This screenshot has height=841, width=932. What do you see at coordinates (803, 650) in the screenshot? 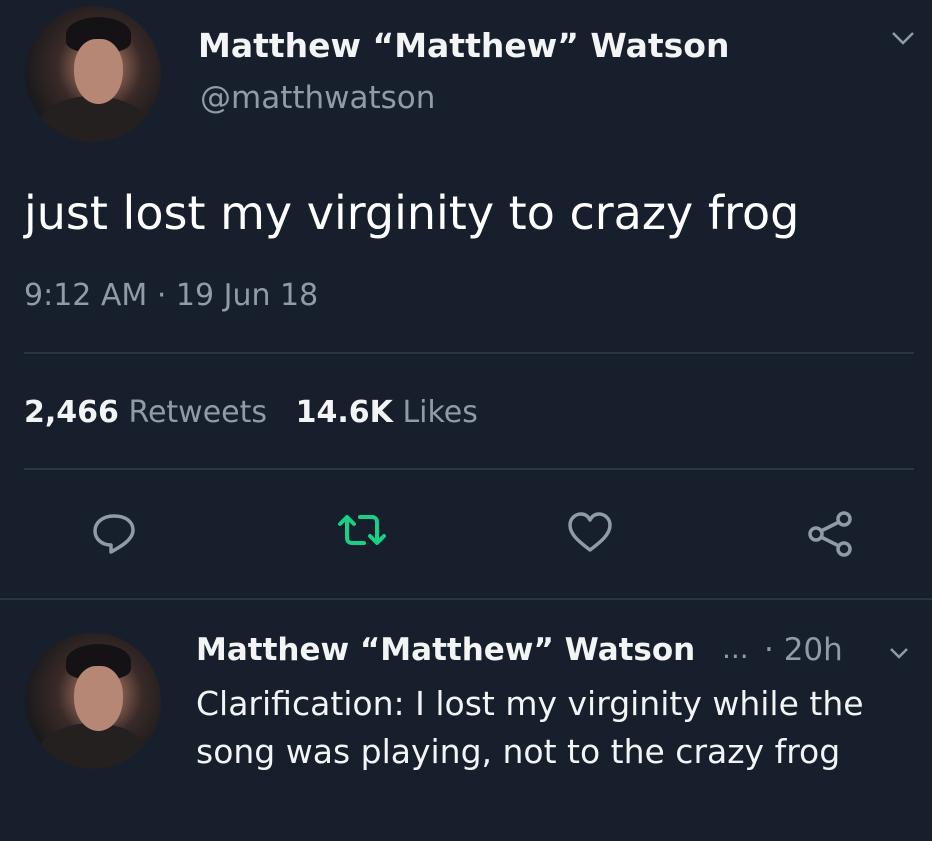
I see `reply-timestamp: · 20h` at bounding box center [803, 650].